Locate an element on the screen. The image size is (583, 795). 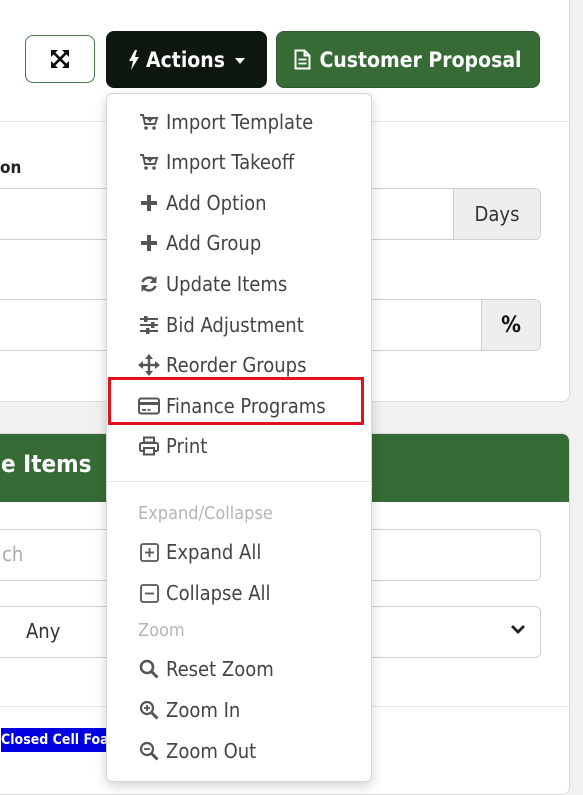
fullscreen-button is located at coordinates (60, 59).